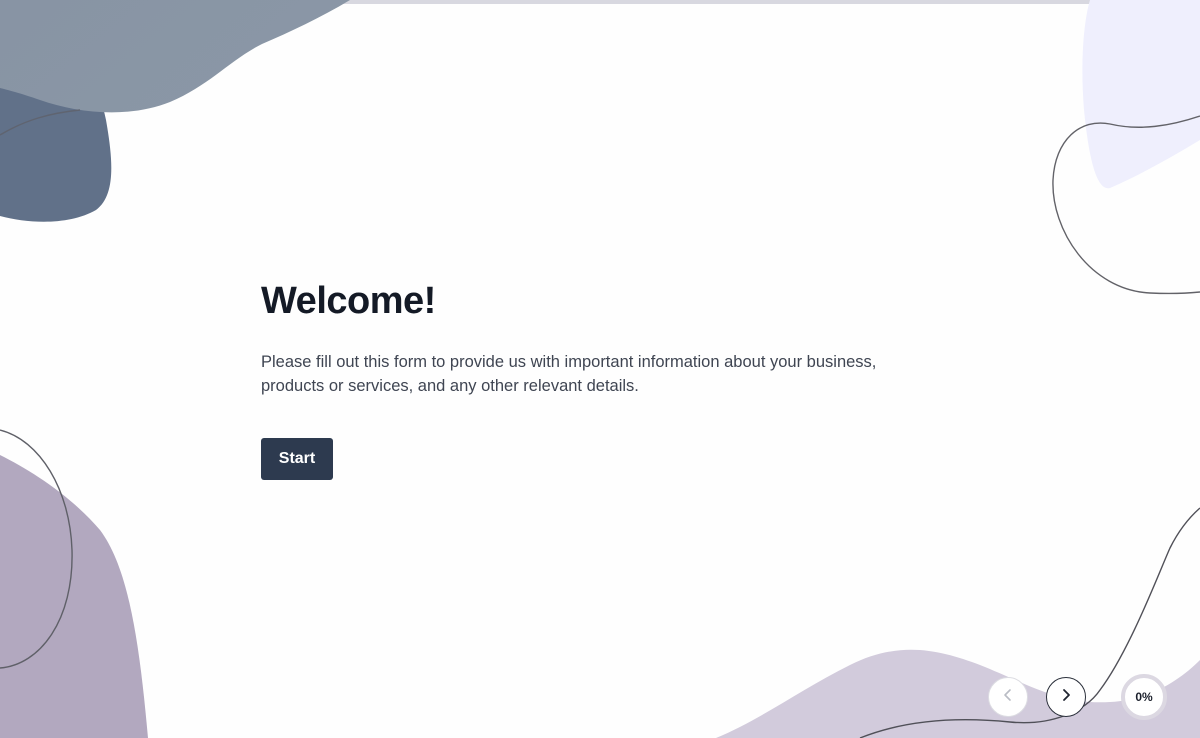  I want to click on next-button, so click(1066, 697).